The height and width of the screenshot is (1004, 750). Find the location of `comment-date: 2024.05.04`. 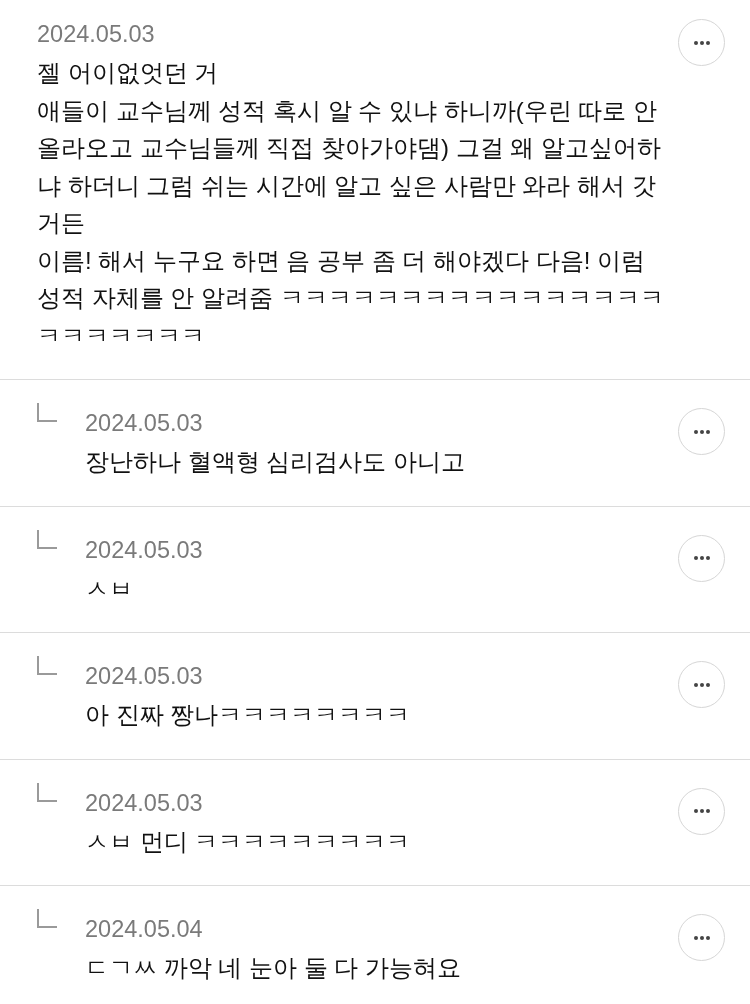

comment-date: 2024.05.04 is located at coordinates (144, 929).